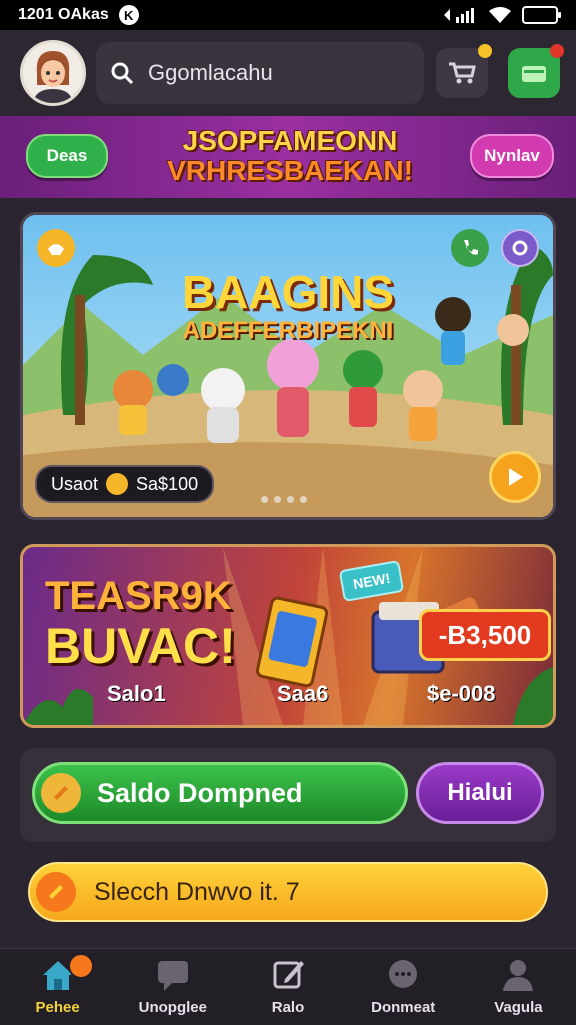 The image size is (576, 1025). I want to click on tertiary-action-button: Slecch Dnwvo it. 7, so click(288, 892).